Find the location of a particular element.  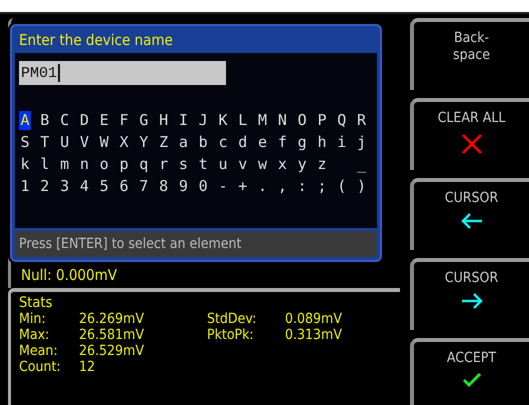

character-key: d is located at coordinates (242, 142).